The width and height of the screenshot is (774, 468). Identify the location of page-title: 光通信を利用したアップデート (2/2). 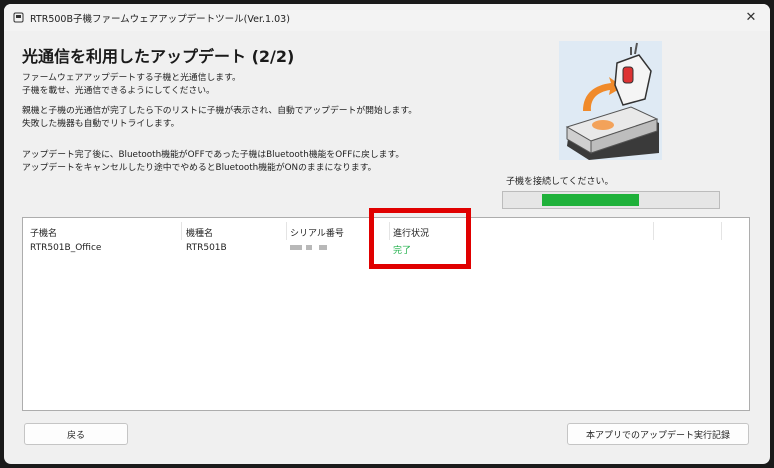
(158, 56).